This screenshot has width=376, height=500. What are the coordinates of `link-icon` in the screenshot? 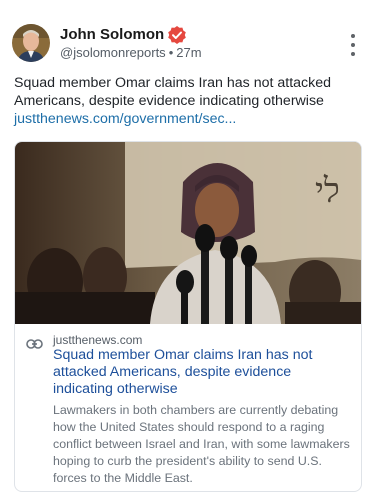 It's located at (34, 342).